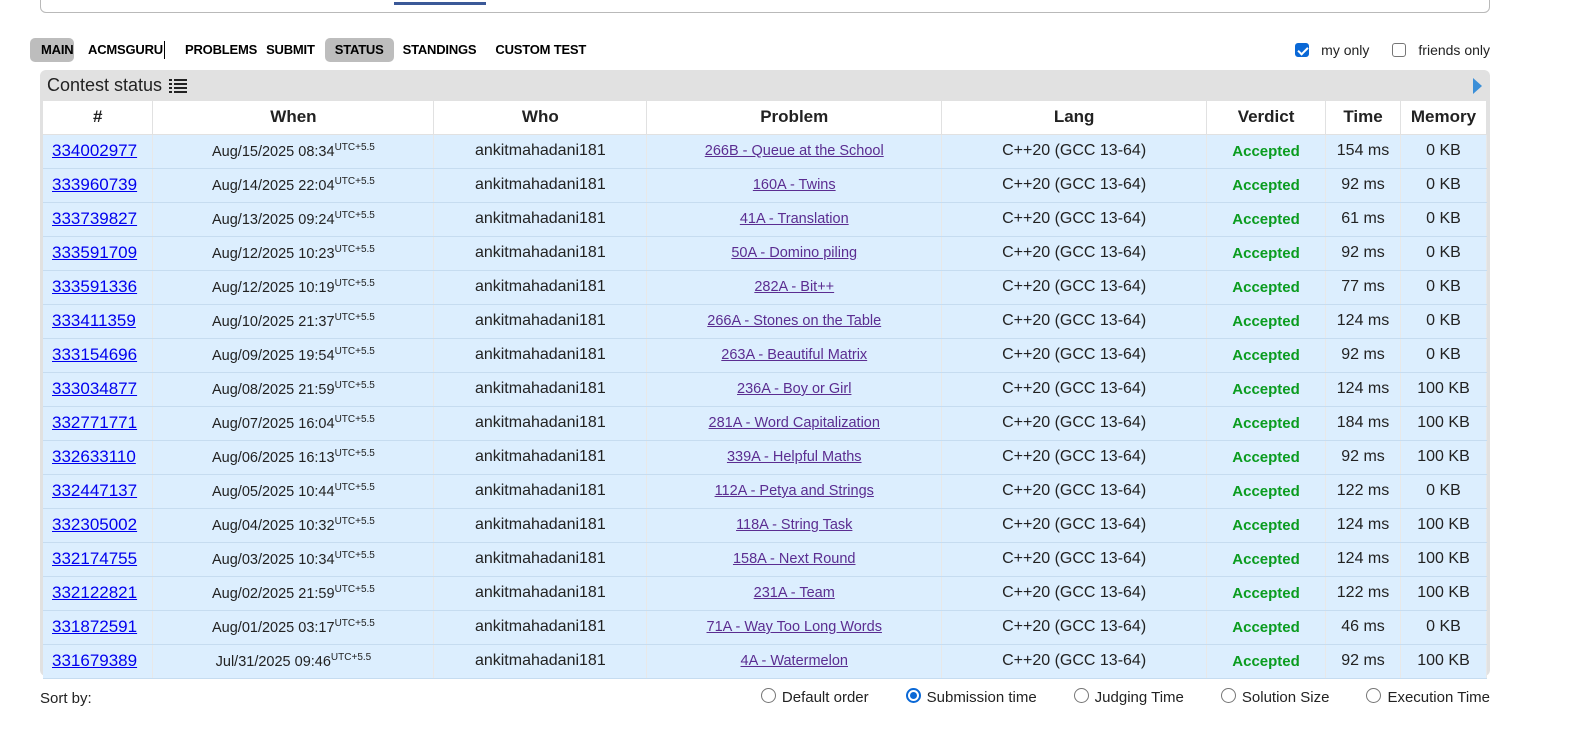 The width and height of the screenshot is (1584, 737). I want to click on my-only-filter: my only, so click(1332, 50).